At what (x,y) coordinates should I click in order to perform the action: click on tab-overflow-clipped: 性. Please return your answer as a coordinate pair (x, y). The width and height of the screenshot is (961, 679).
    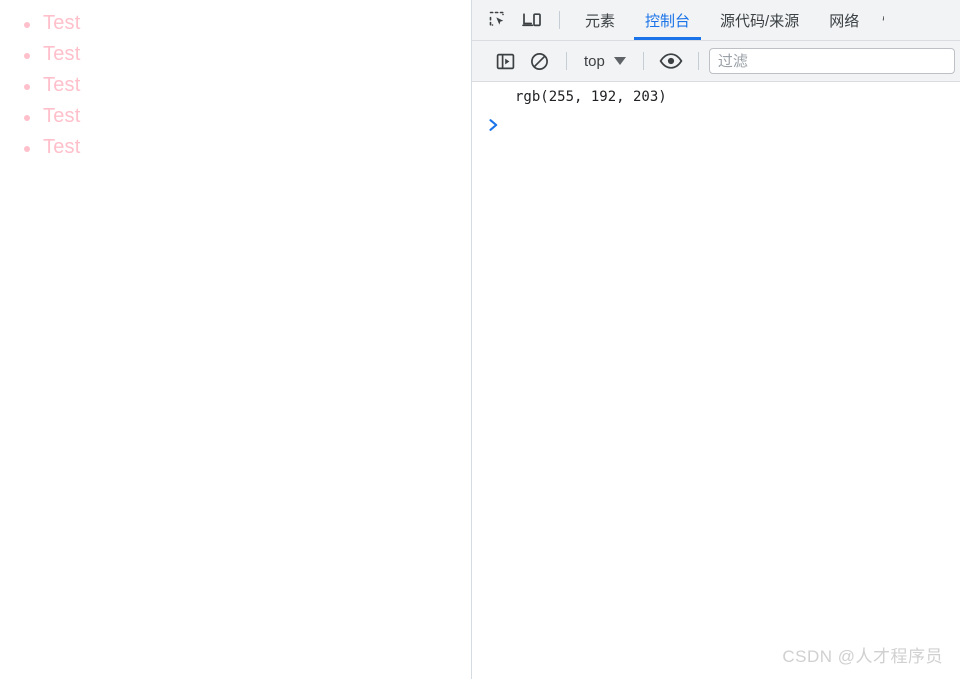
    Looking at the image, I should click on (879, 20).